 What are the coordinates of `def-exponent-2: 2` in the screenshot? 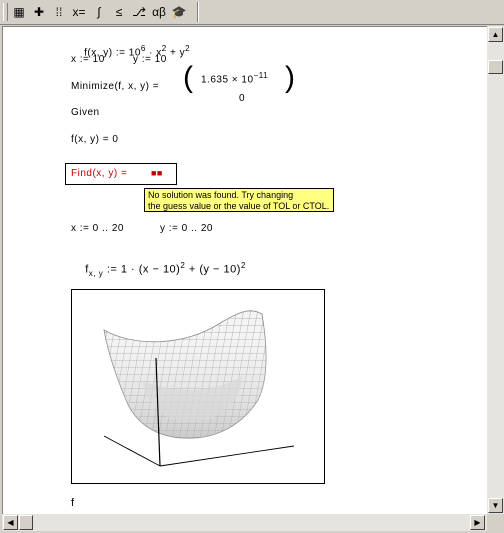 It's located at (164, 48).